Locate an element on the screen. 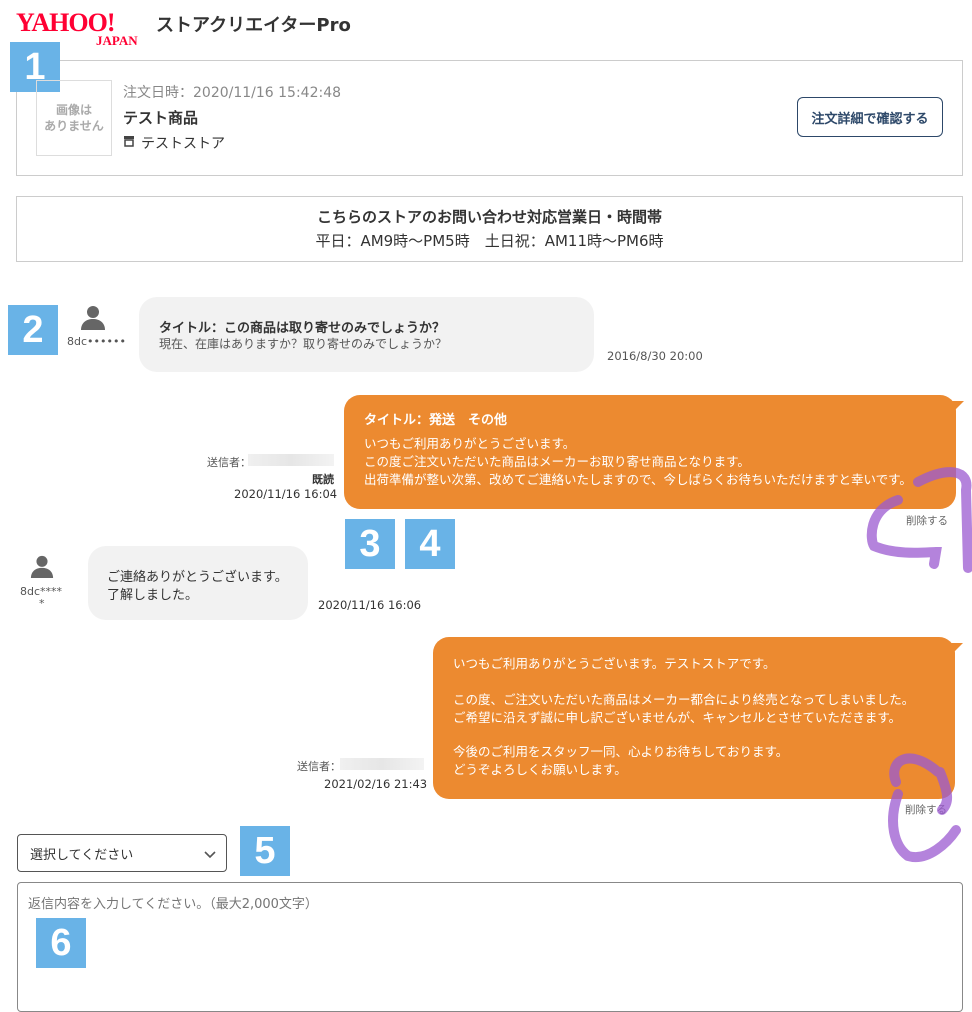  step-badge-3: 3 is located at coordinates (370, 544).